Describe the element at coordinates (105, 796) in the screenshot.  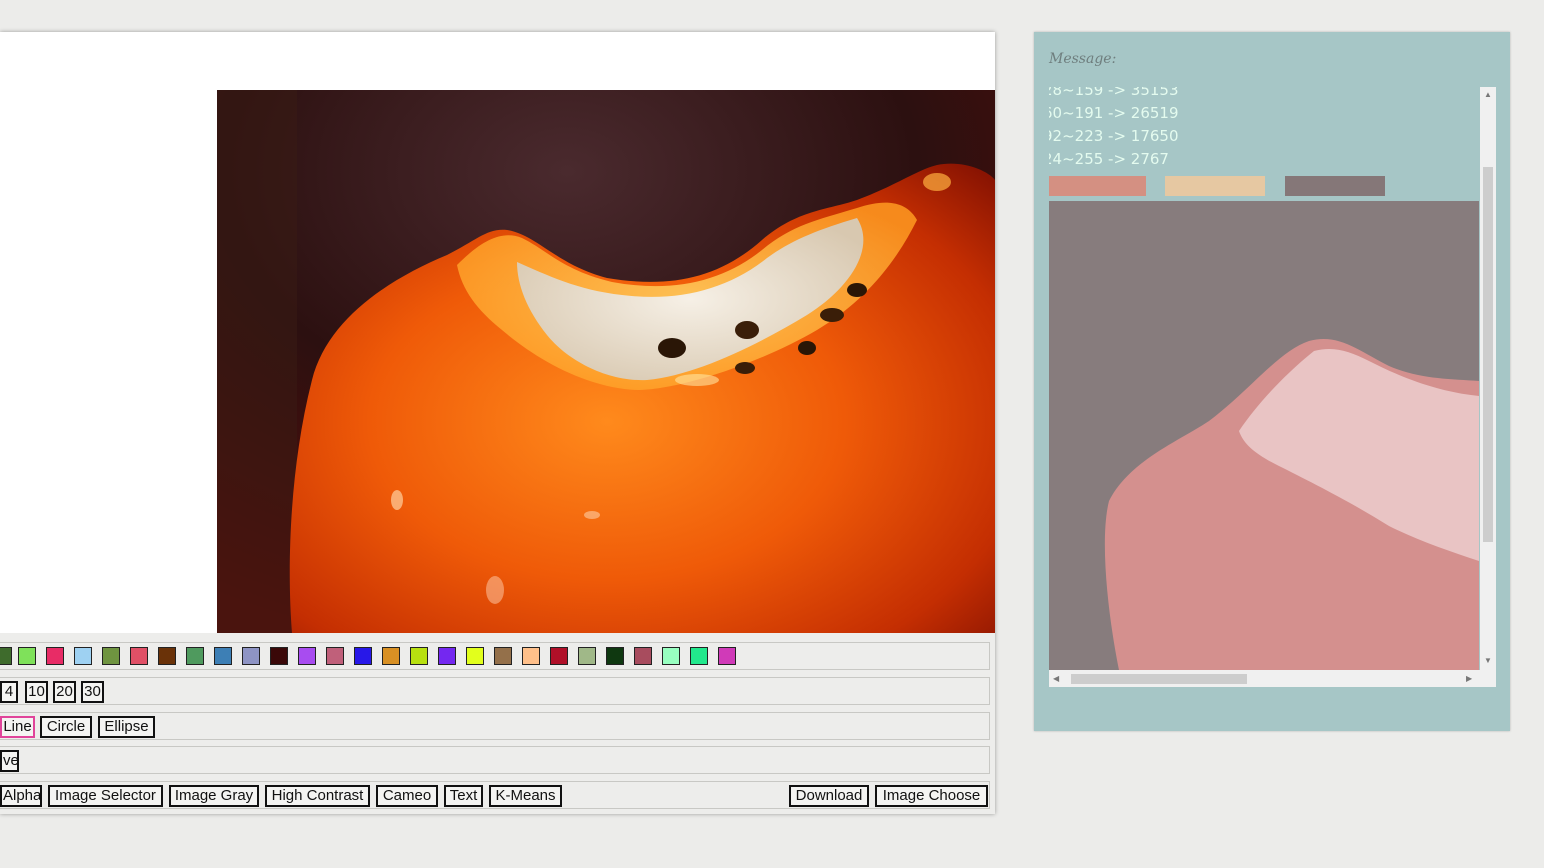
I see `image-selector-button: Image Selector` at that location.